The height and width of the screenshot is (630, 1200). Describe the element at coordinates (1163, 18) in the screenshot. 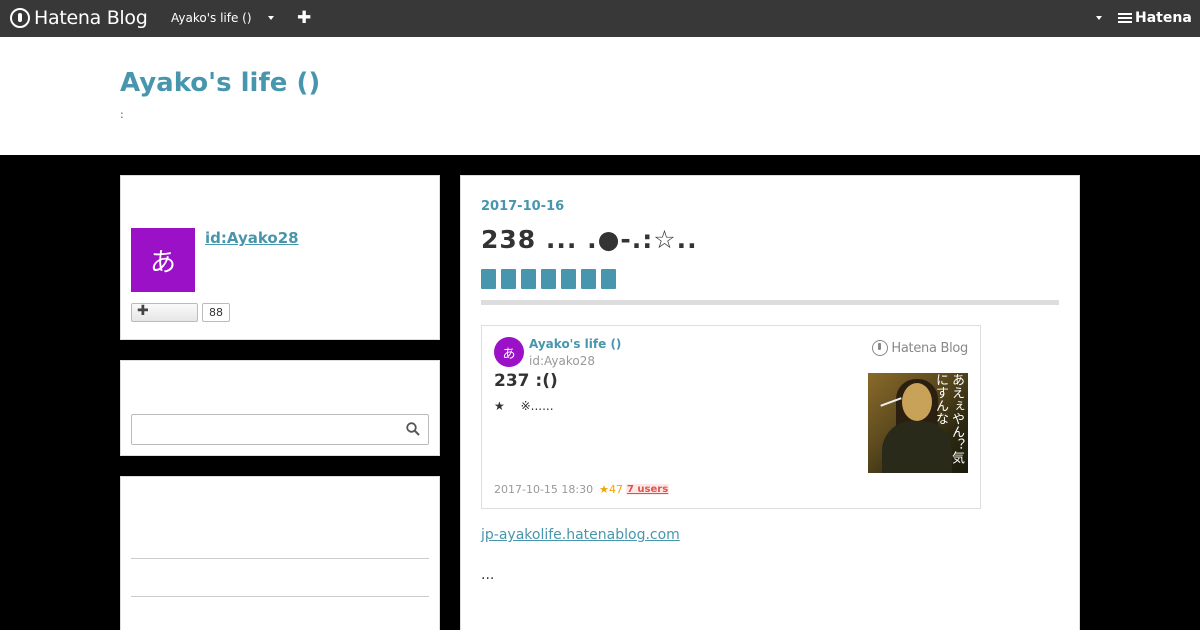

I see `hatena-logo-text: Hatena` at that location.